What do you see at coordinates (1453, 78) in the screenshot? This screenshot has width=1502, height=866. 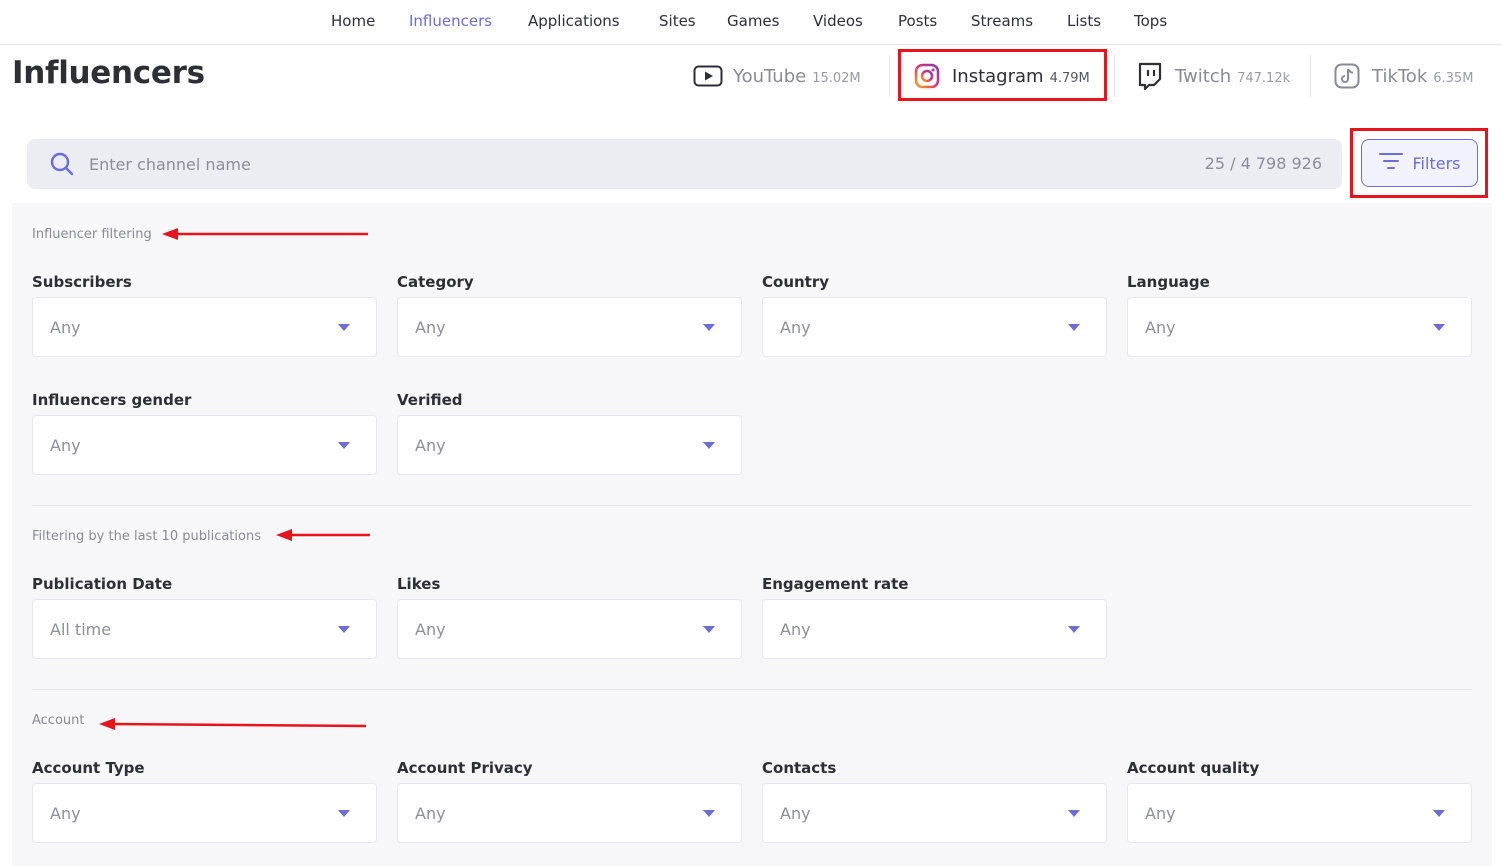 I see `platform-count: 6.35M` at bounding box center [1453, 78].